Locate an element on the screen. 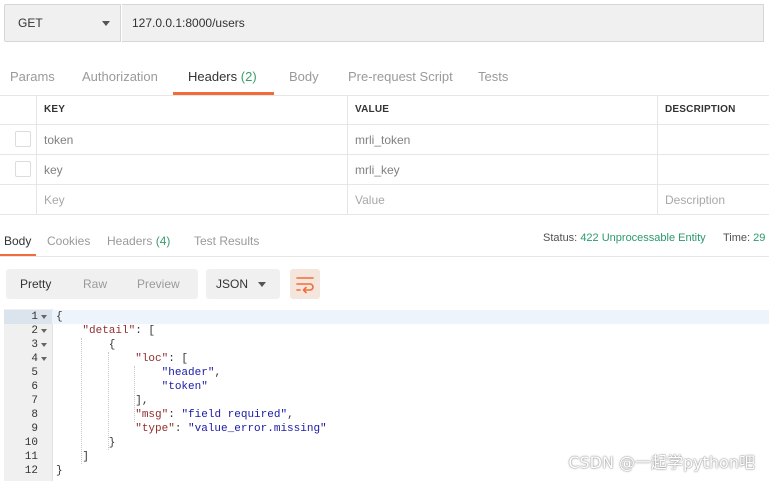 The width and height of the screenshot is (769, 481). line-number: 7 is located at coordinates (28, 401).